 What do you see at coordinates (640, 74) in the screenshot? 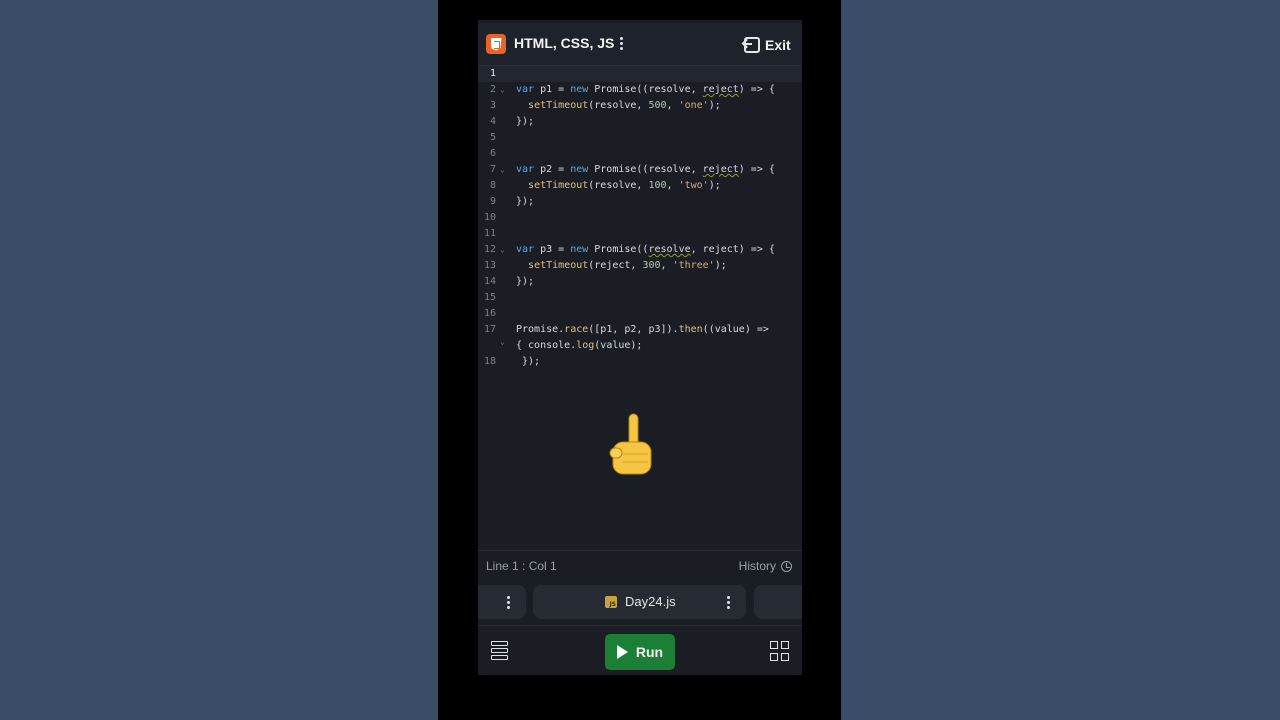
I see `code-line: 1` at bounding box center [640, 74].